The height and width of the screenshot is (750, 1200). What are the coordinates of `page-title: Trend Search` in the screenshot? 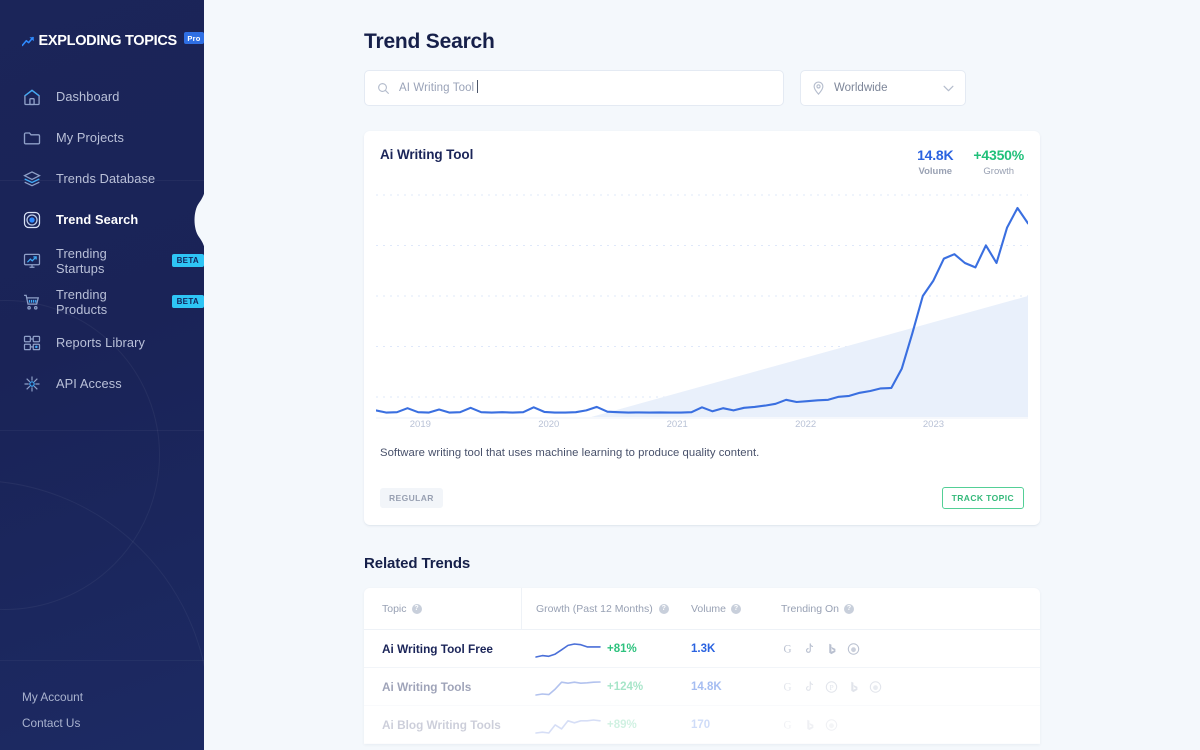 It's located at (429, 41).